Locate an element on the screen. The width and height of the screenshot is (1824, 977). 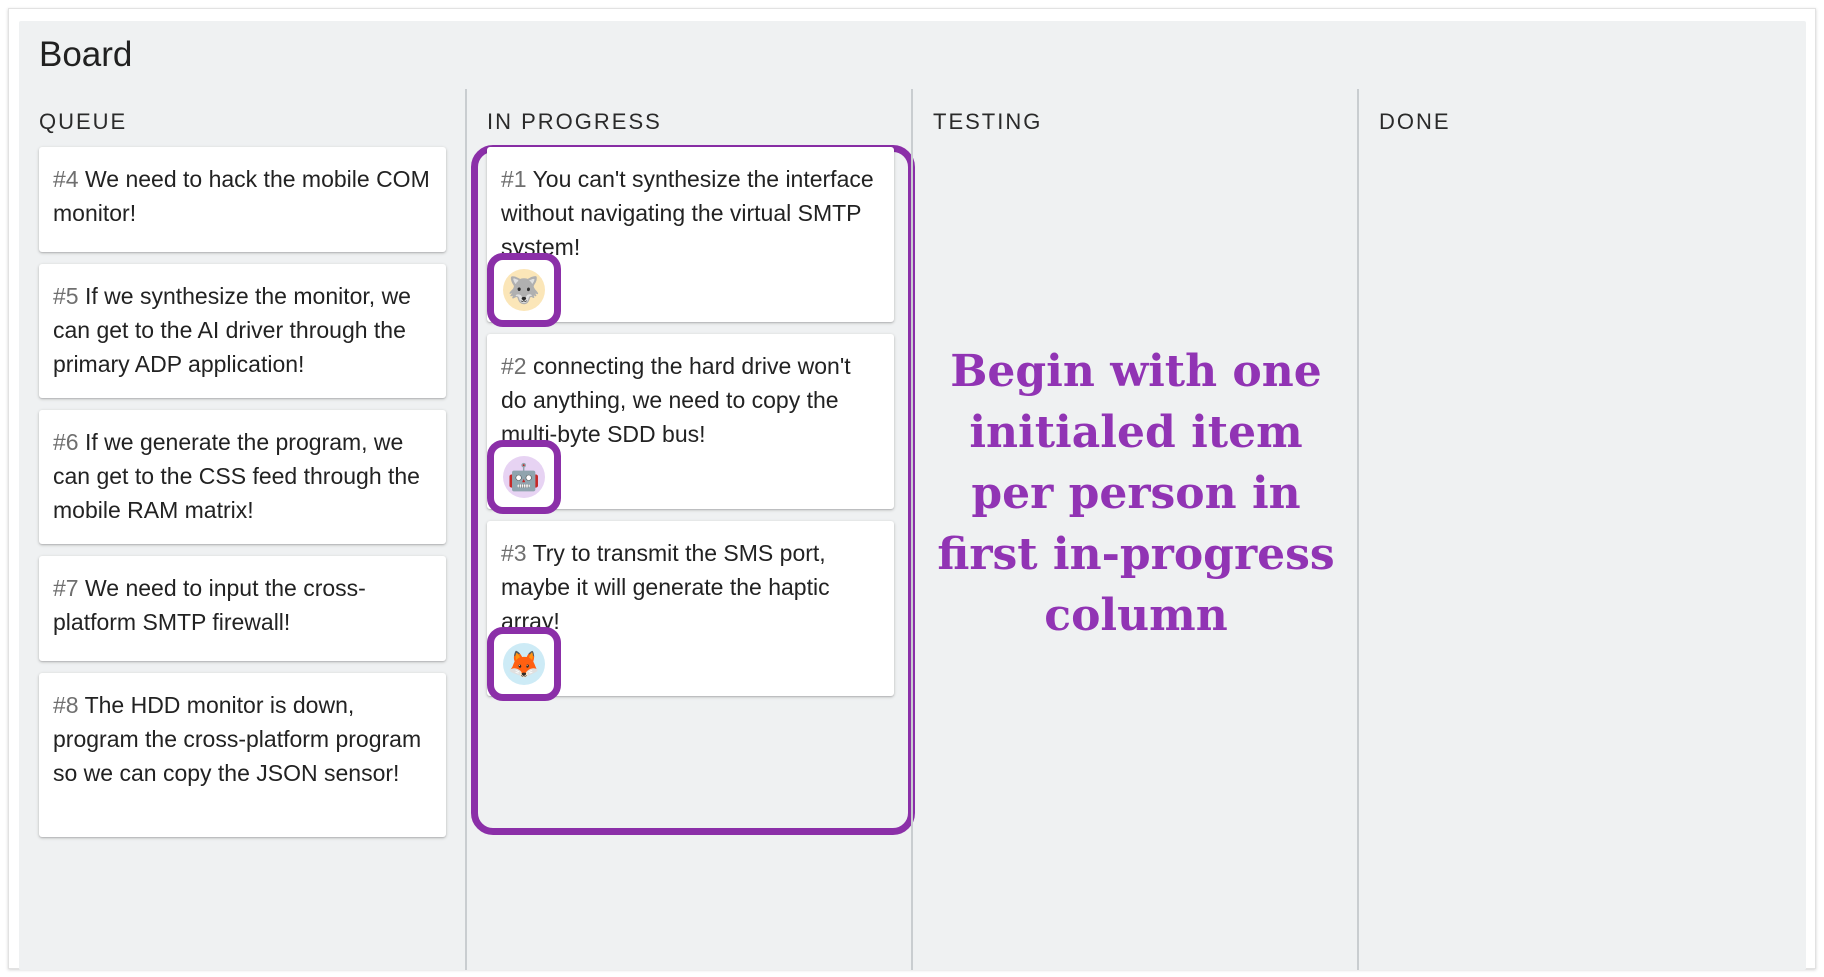
card-number: #7 is located at coordinates (66, 588).